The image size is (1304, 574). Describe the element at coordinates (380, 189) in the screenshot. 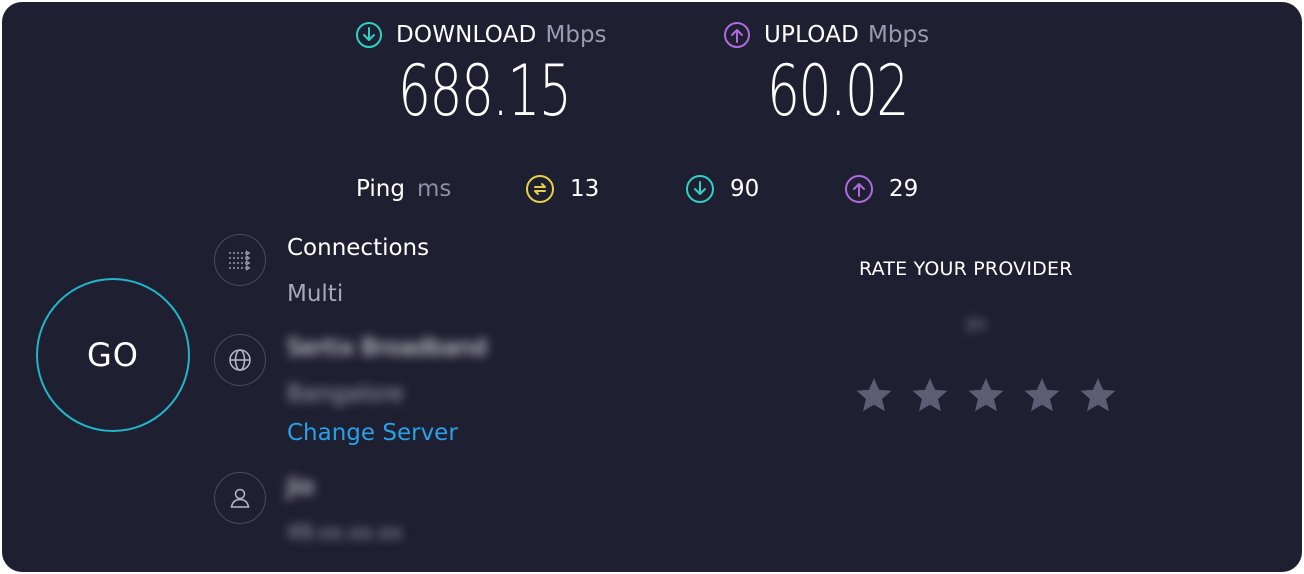

I see `ping-label: Ping` at that location.